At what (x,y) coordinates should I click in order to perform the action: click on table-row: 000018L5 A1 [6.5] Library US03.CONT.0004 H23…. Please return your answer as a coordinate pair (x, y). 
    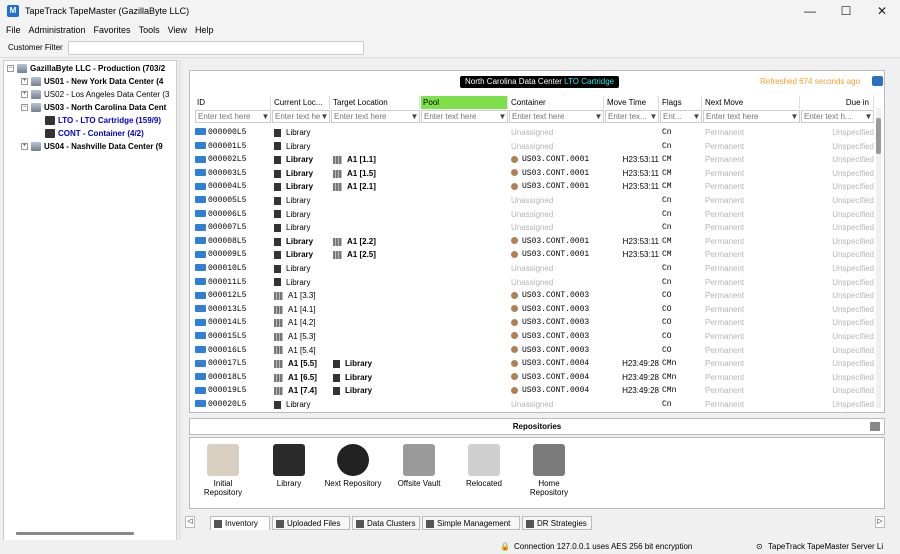
    Looking at the image, I should click on (533, 378).